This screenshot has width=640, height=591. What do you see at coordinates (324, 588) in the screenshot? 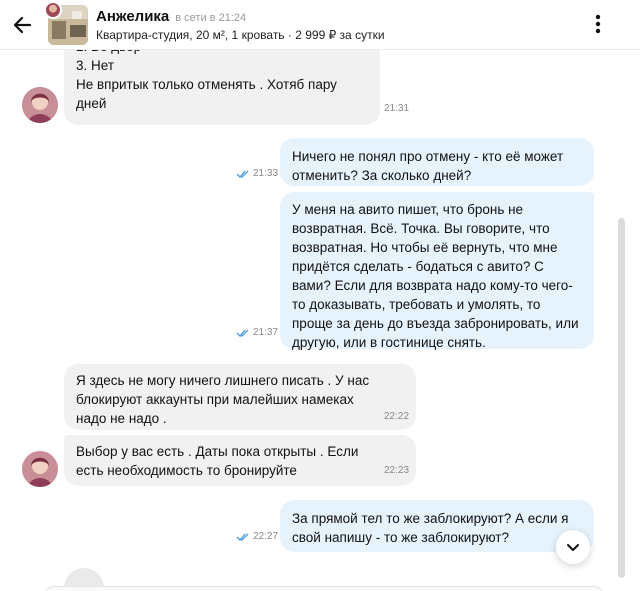
I see `message-input` at bounding box center [324, 588].